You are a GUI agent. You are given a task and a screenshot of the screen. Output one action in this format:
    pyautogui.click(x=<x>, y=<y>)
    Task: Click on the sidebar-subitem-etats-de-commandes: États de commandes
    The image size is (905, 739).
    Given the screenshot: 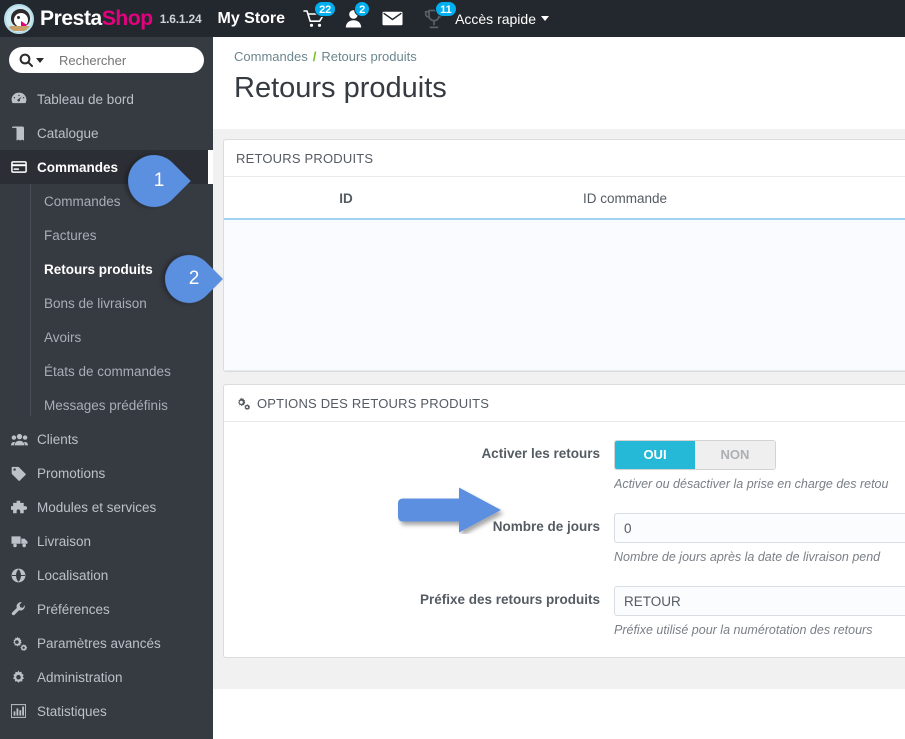 What is the action you would take?
    pyautogui.click(x=106, y=371)
    